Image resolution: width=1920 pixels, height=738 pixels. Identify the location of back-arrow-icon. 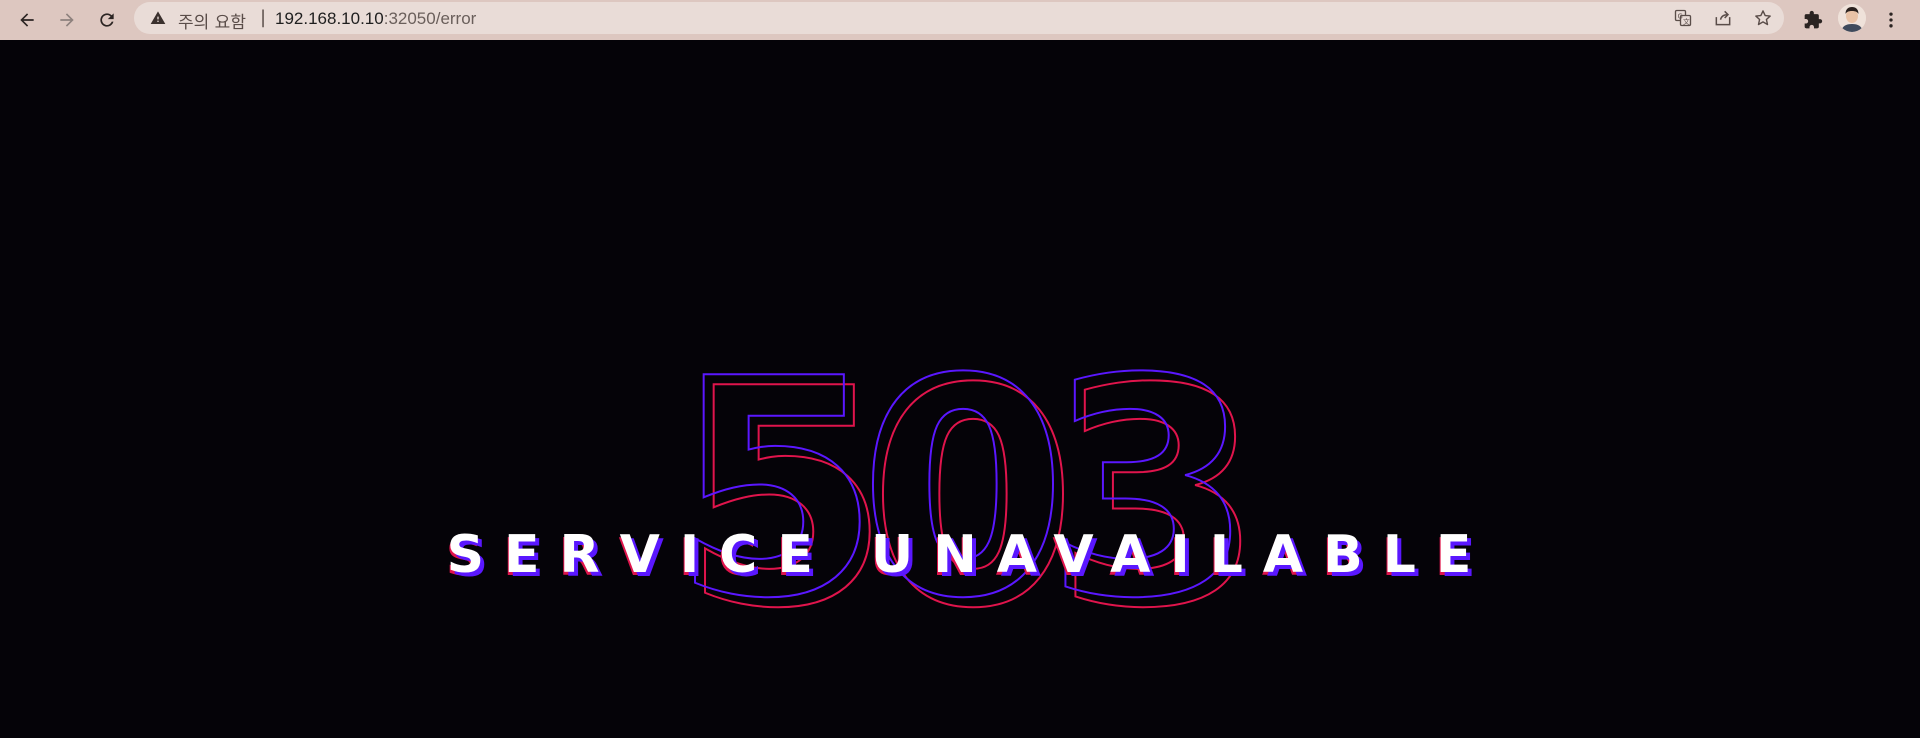
(27, 20).